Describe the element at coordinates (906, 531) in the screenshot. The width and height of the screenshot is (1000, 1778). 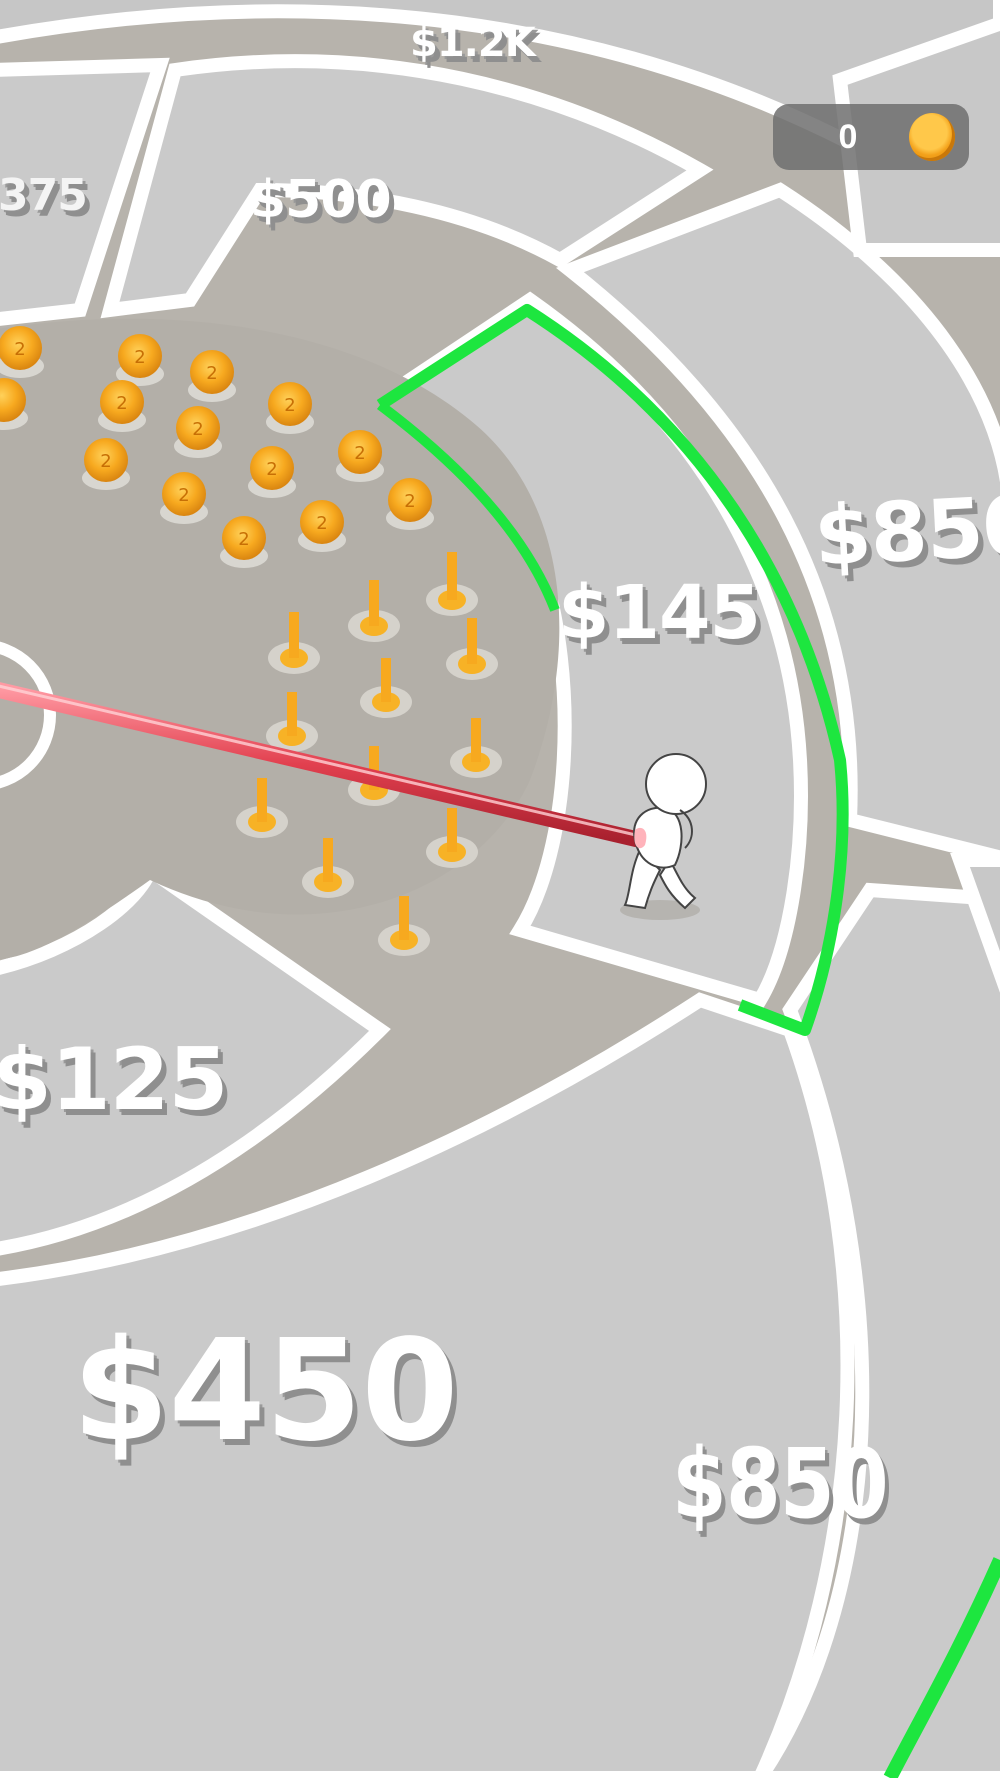
I see `zone-label-right-outer: $850` at that location.